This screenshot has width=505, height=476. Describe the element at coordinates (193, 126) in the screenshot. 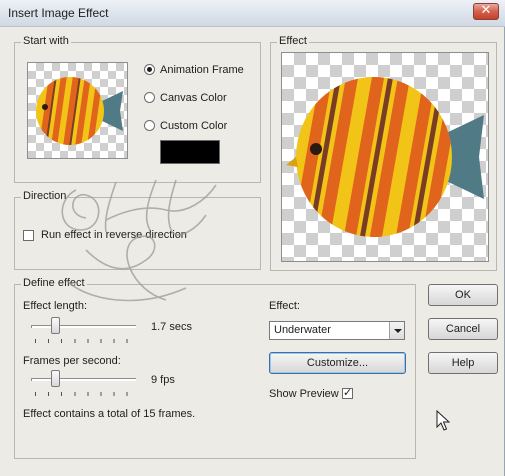

I see `custom-color-label: Custom Color` at that location.